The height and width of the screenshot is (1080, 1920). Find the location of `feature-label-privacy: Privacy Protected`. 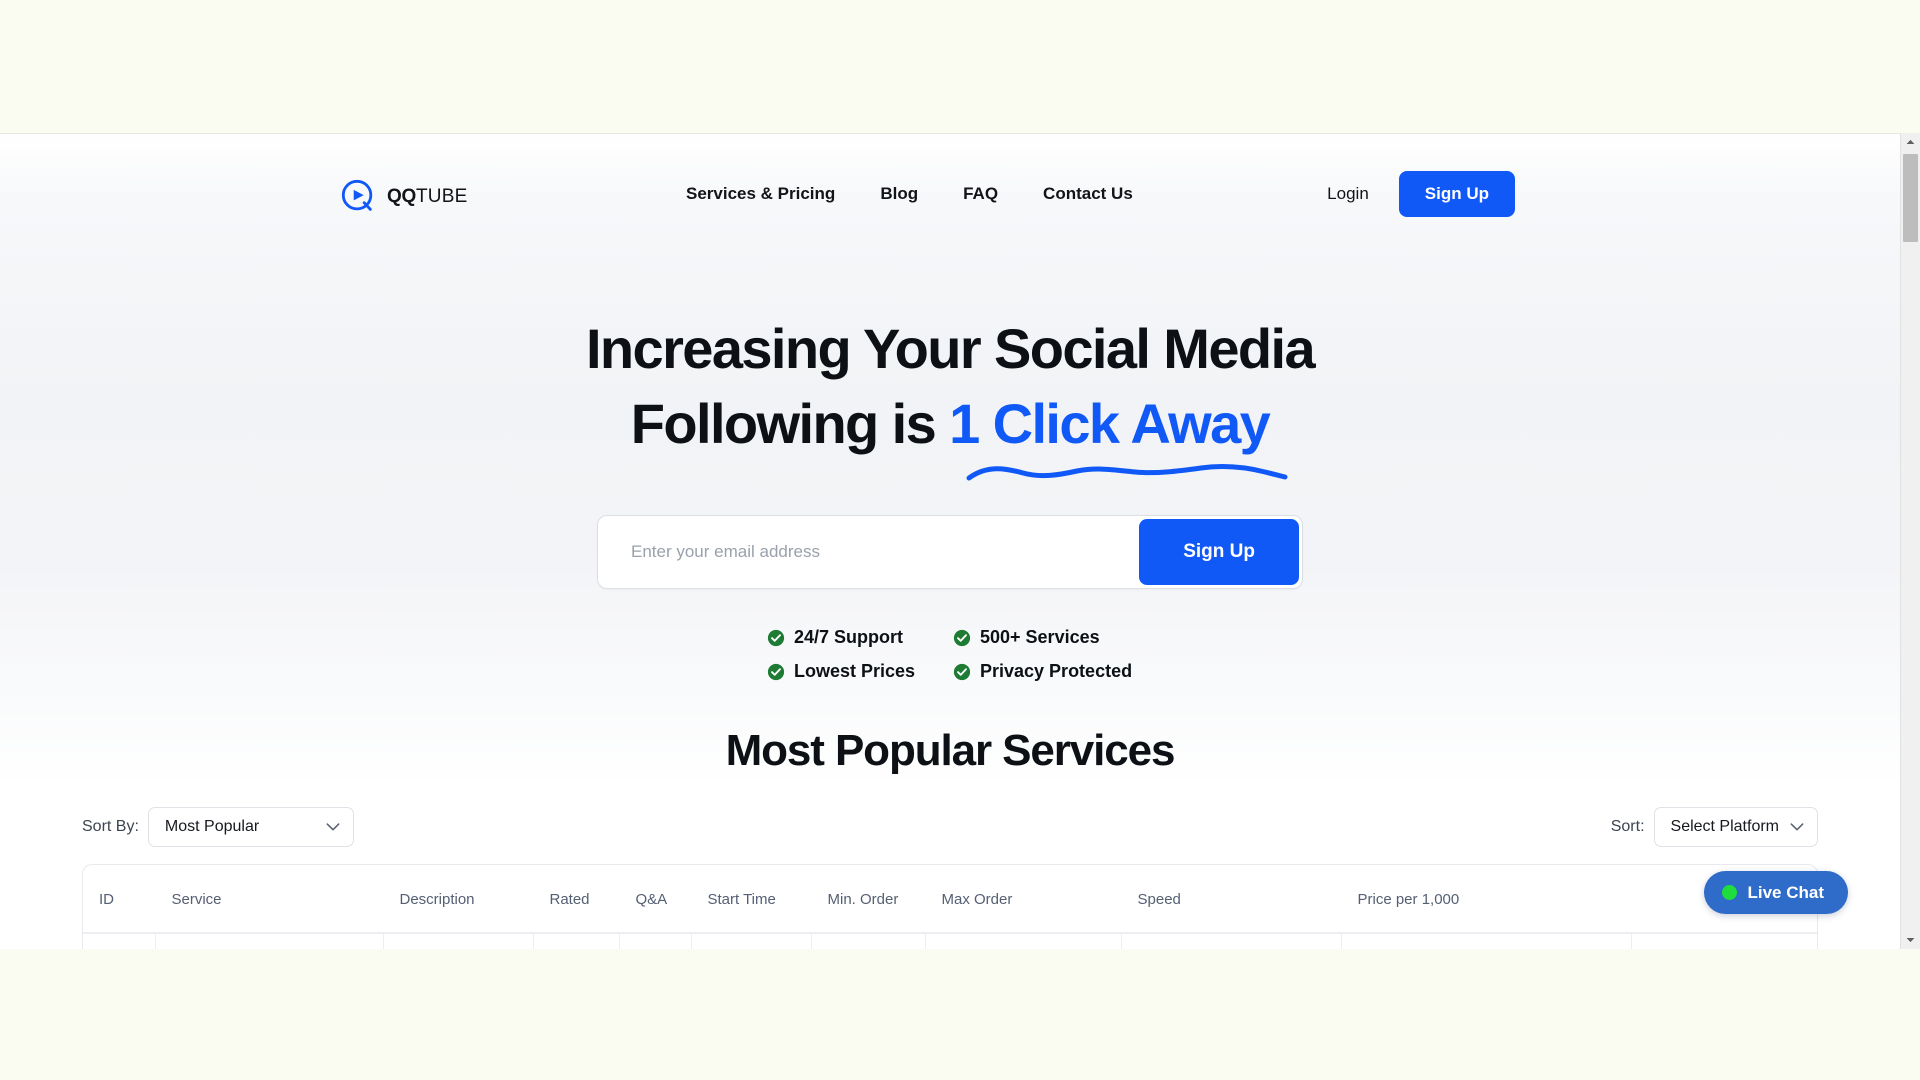

feature-label-privacy: Privacy Protected is located at coordinates (1056, 671).